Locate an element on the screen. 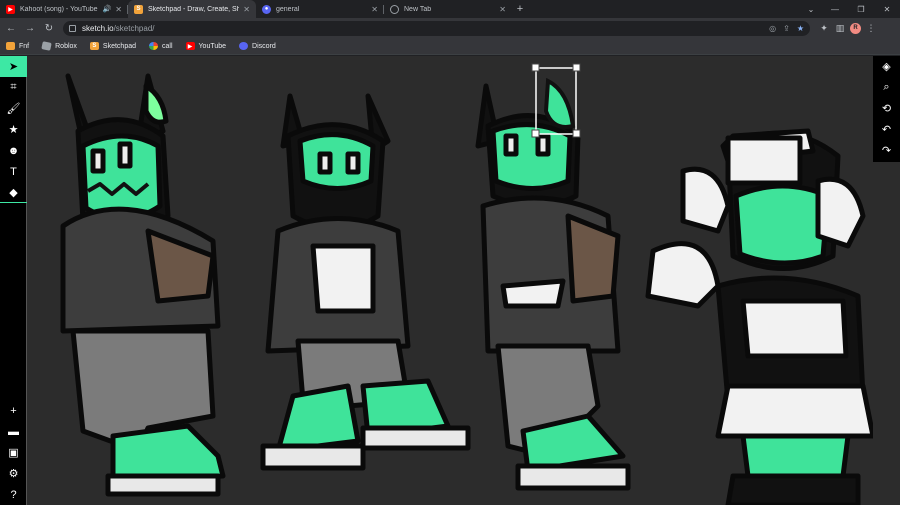 Image resolution: width=900 pixels, height=505 pixels. bookmark-youtube: ▶ YouTube is located at coordinates (205, 46).